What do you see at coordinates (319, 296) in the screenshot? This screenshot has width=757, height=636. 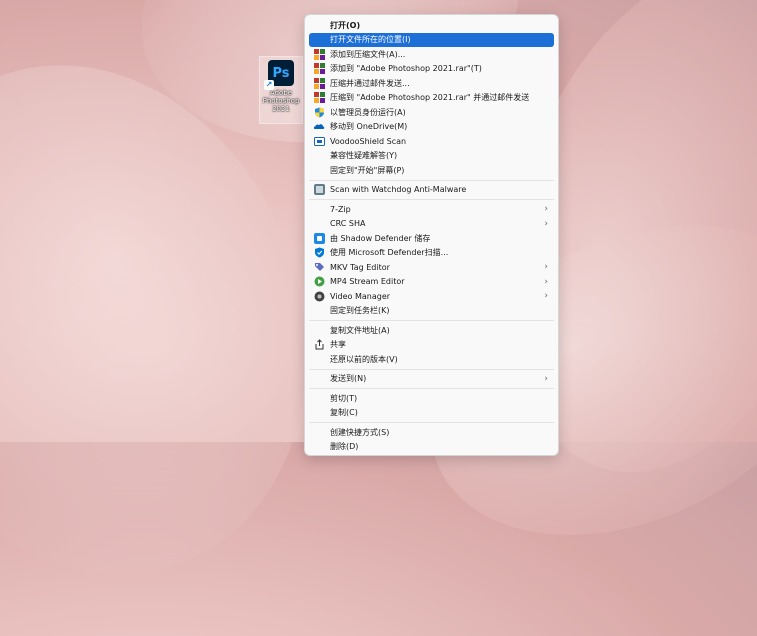 I see `video-manager-icon` at bounding box center [319, 296].